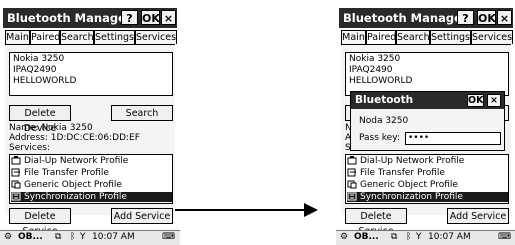 The height and width of the screenshot is (245, 515). What do you see at coordinates (411, 197) in the screenshot?
I see `service-label: Synchronization Profile` at bounding box center [411, 197].